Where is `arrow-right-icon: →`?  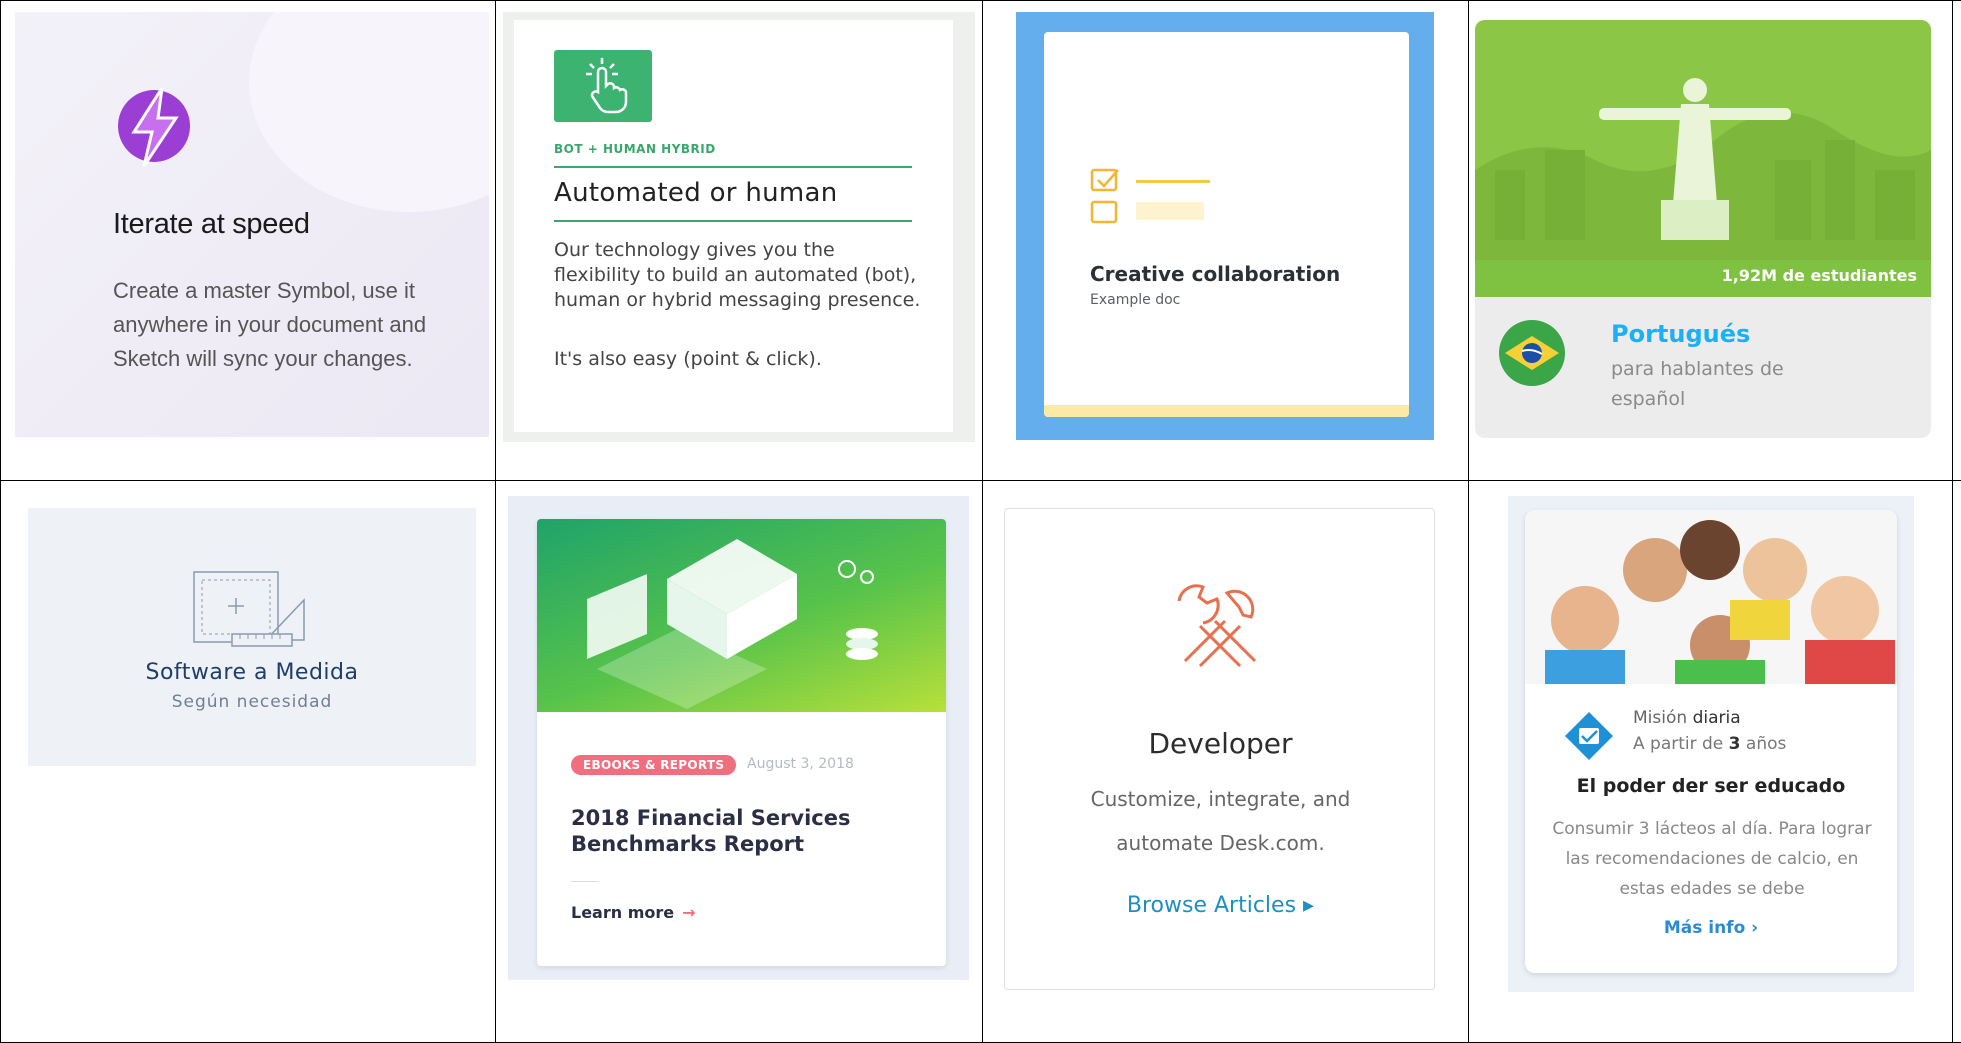 arrow-right-icon: → is located at coordinates (689, 912).